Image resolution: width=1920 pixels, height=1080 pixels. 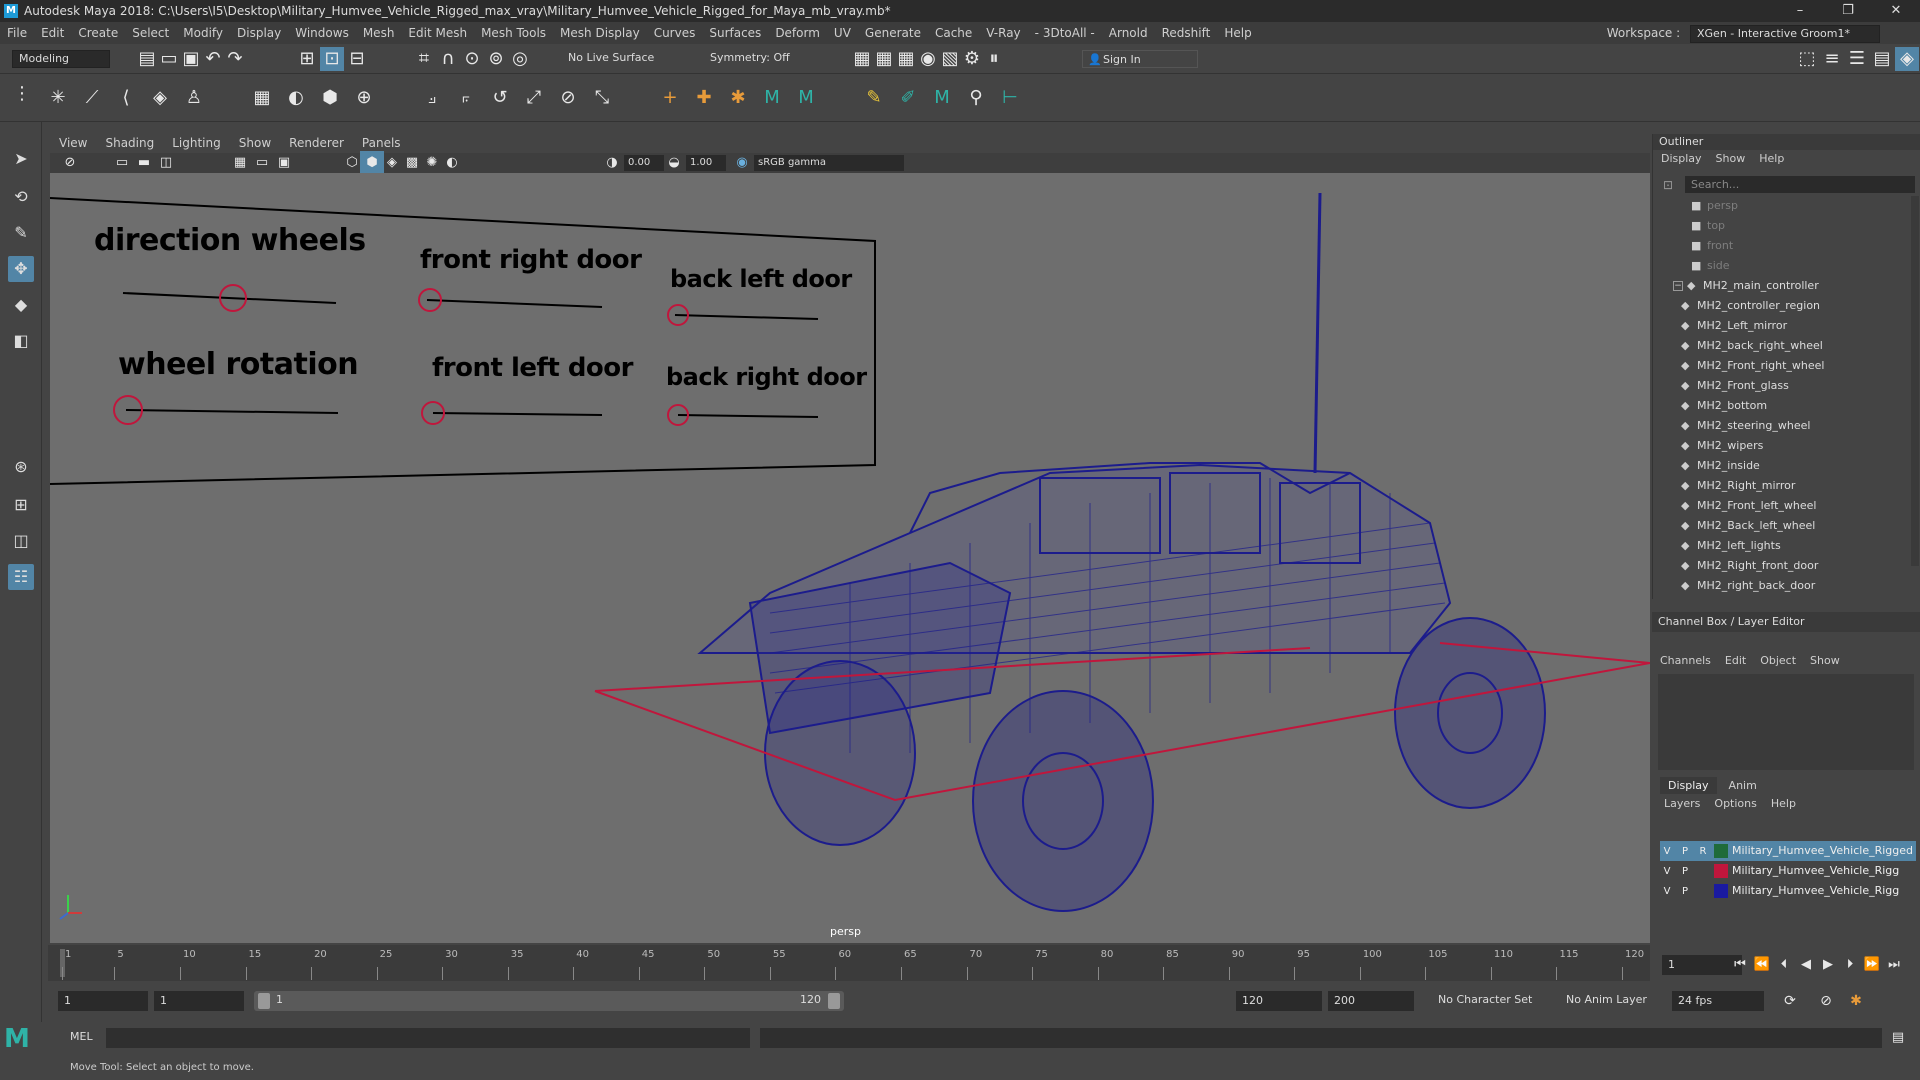 I want to click on render-setup-icon: ⚙, so click(x=972, y=59).